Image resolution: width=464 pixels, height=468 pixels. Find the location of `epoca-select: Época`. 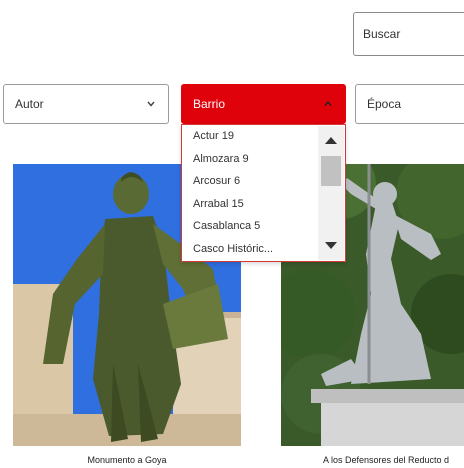

epoca-select: Época is located at coordinates (409, 104).